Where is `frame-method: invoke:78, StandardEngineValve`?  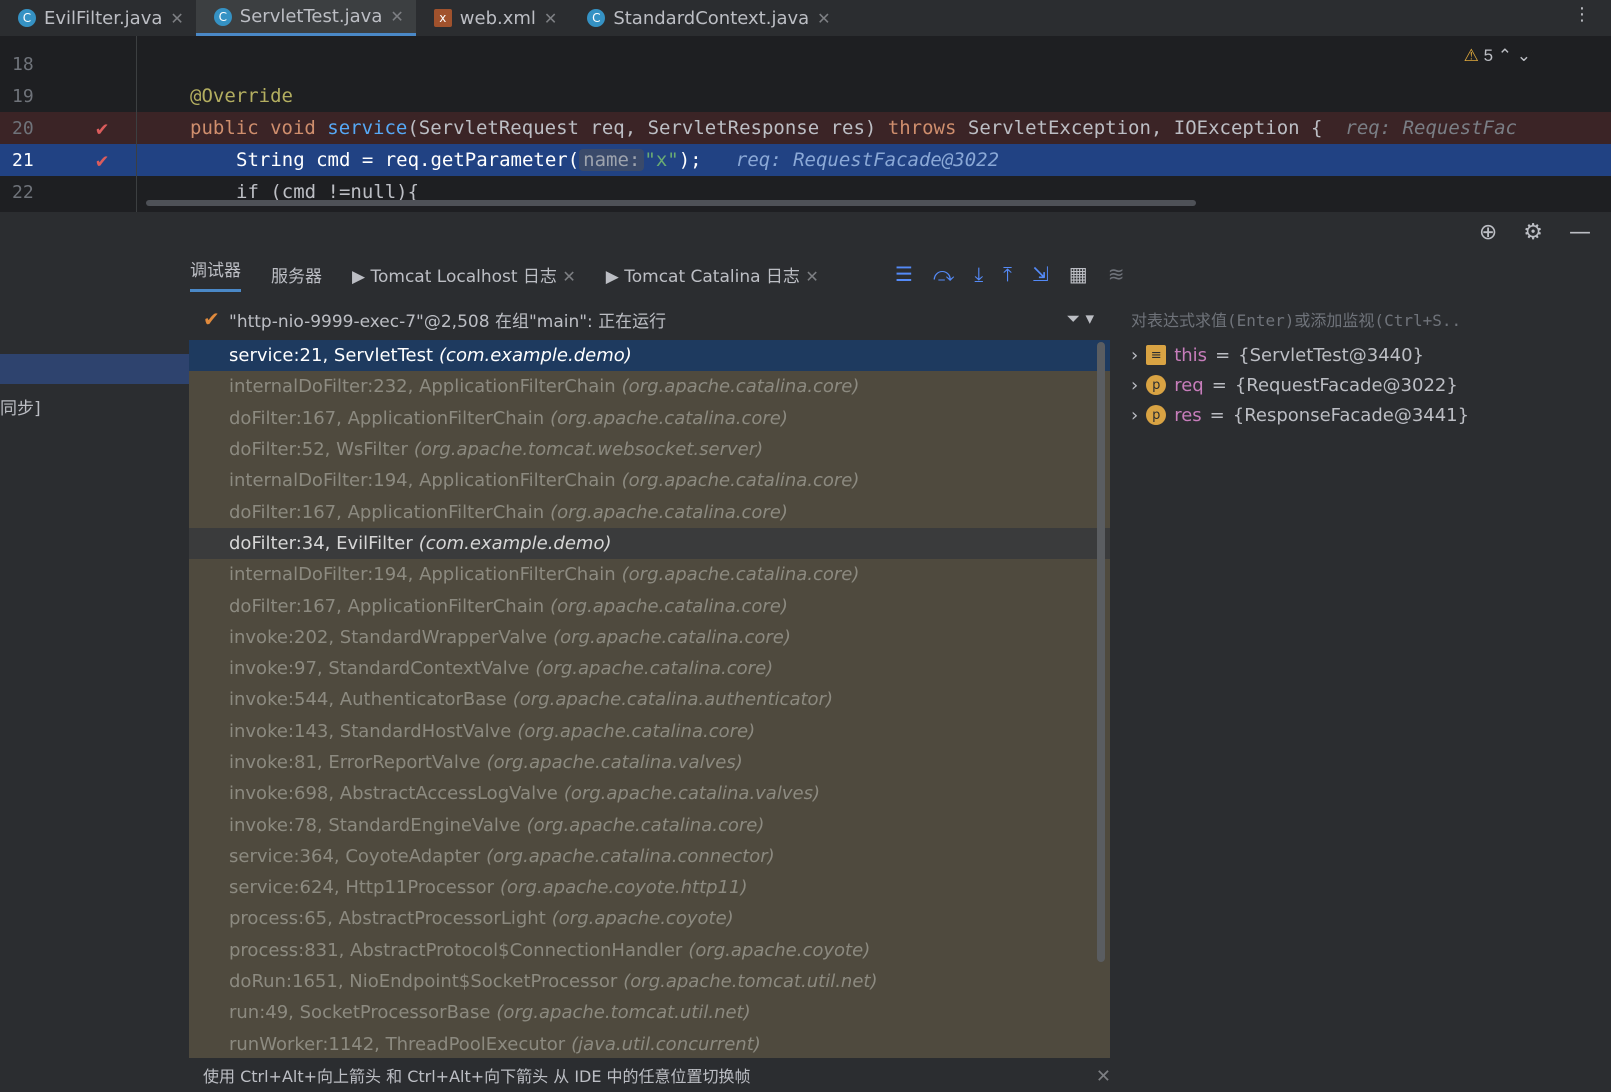
frame-method: invoke:78, StandardEngineValve is located at coordinates (375, 825).